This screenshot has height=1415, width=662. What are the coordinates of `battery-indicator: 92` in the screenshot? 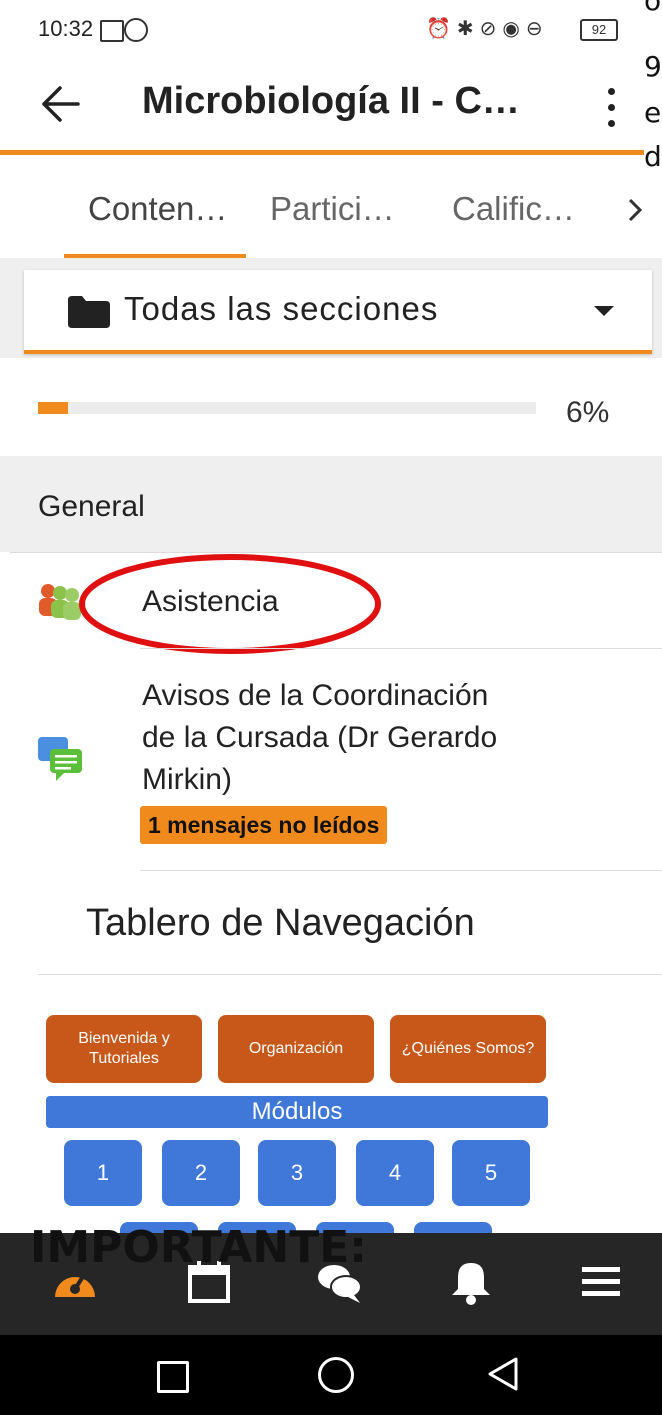 It's located at (599, 30).